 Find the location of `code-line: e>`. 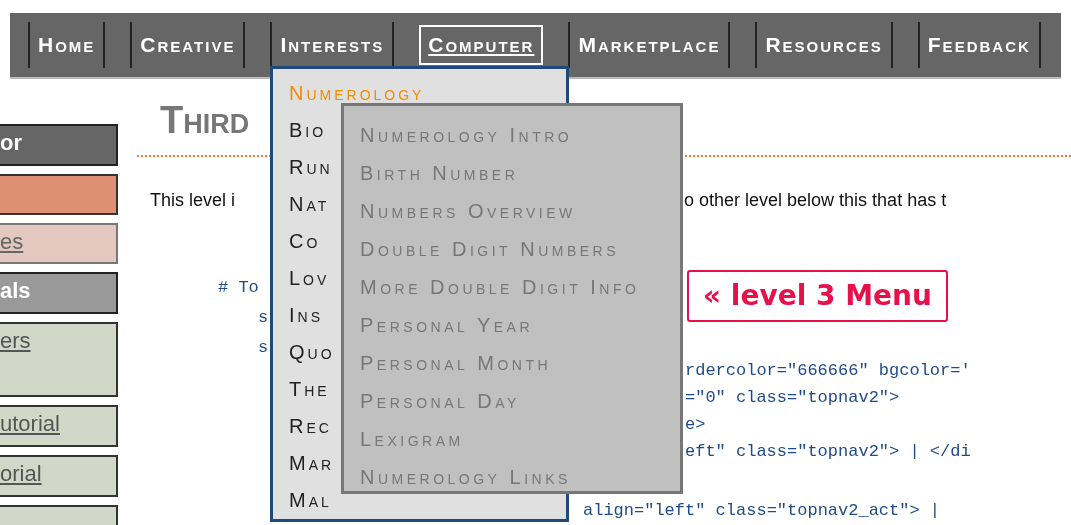

code-line: e> is located at coordinates (695, 424).